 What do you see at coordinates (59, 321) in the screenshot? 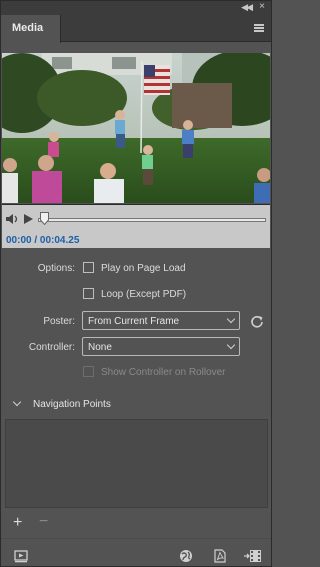
I see `poster-label: Poster:` at bounding box center [59, 321].